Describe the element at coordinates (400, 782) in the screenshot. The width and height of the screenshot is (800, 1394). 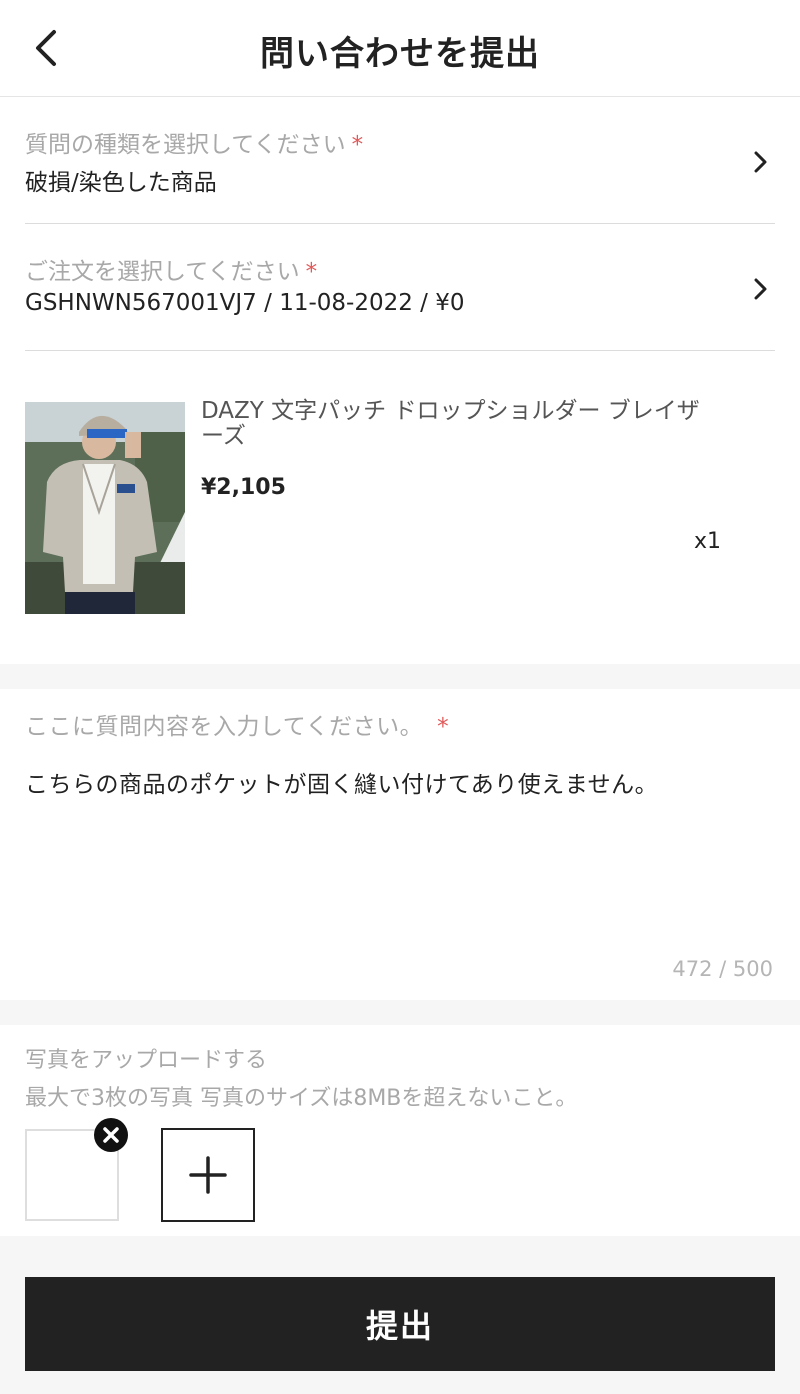
I see `question-textarea: こちらの商品のポケットが固く縫い付けてあり使えません。` at that location.